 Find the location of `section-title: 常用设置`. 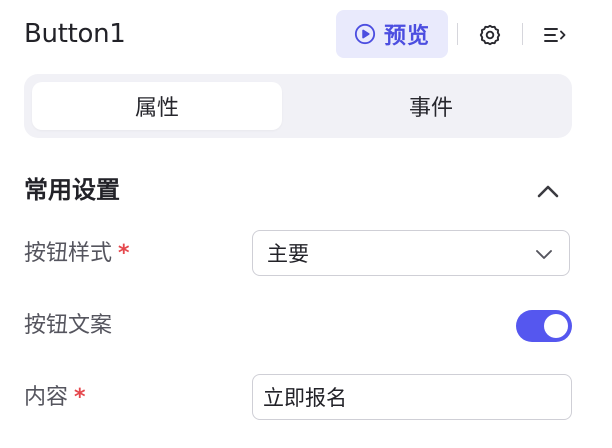

section-title: 常用设置 is located at coordinates (72, 190).